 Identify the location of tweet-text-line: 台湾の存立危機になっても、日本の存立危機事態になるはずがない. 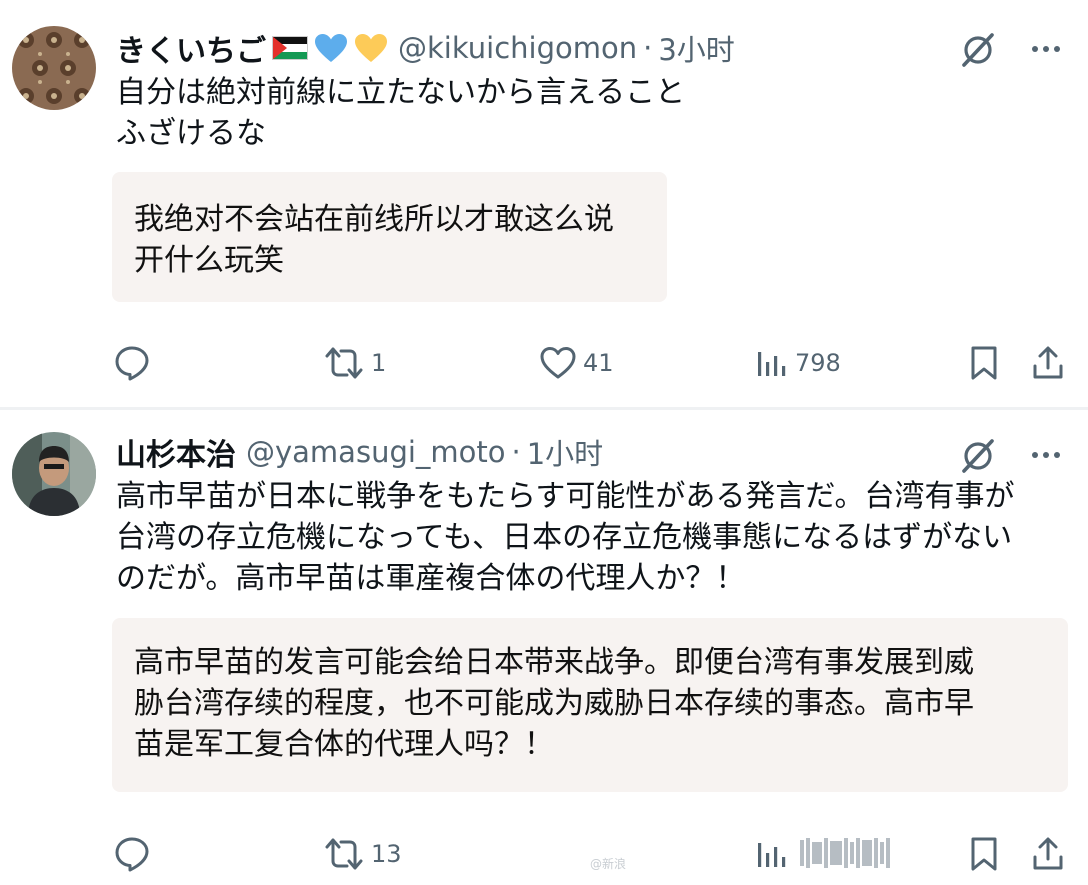
(564, 537).